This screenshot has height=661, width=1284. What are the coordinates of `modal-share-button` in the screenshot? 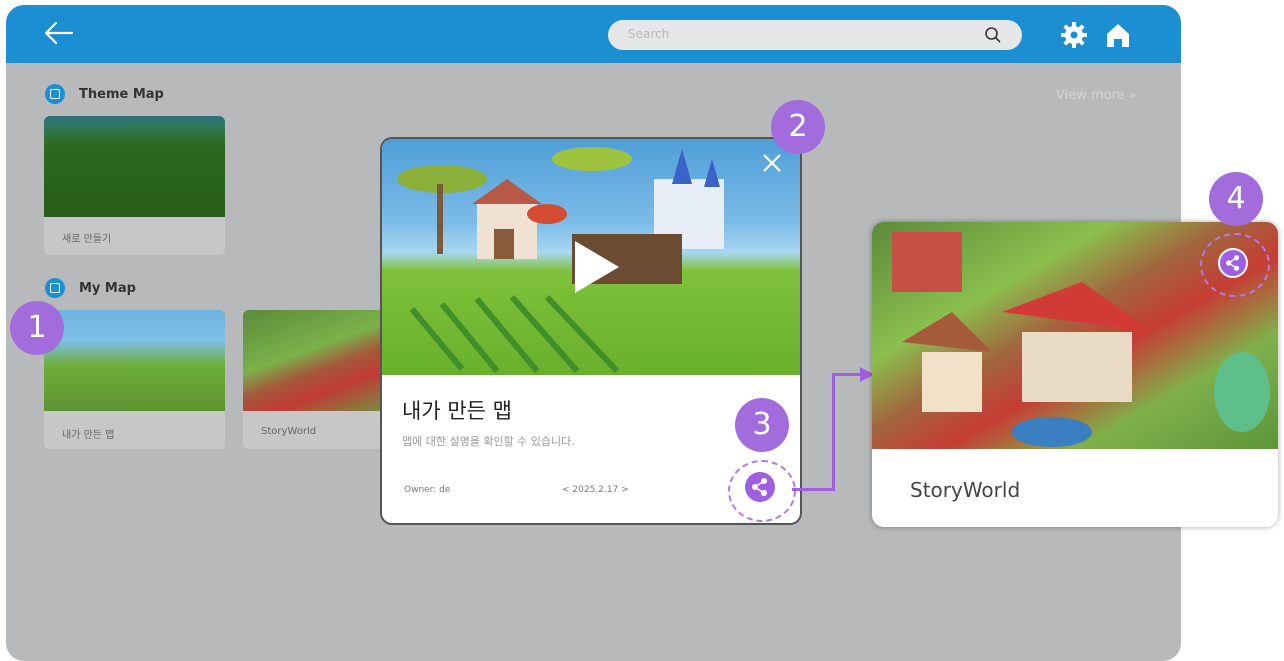 It's located at (760, 487).